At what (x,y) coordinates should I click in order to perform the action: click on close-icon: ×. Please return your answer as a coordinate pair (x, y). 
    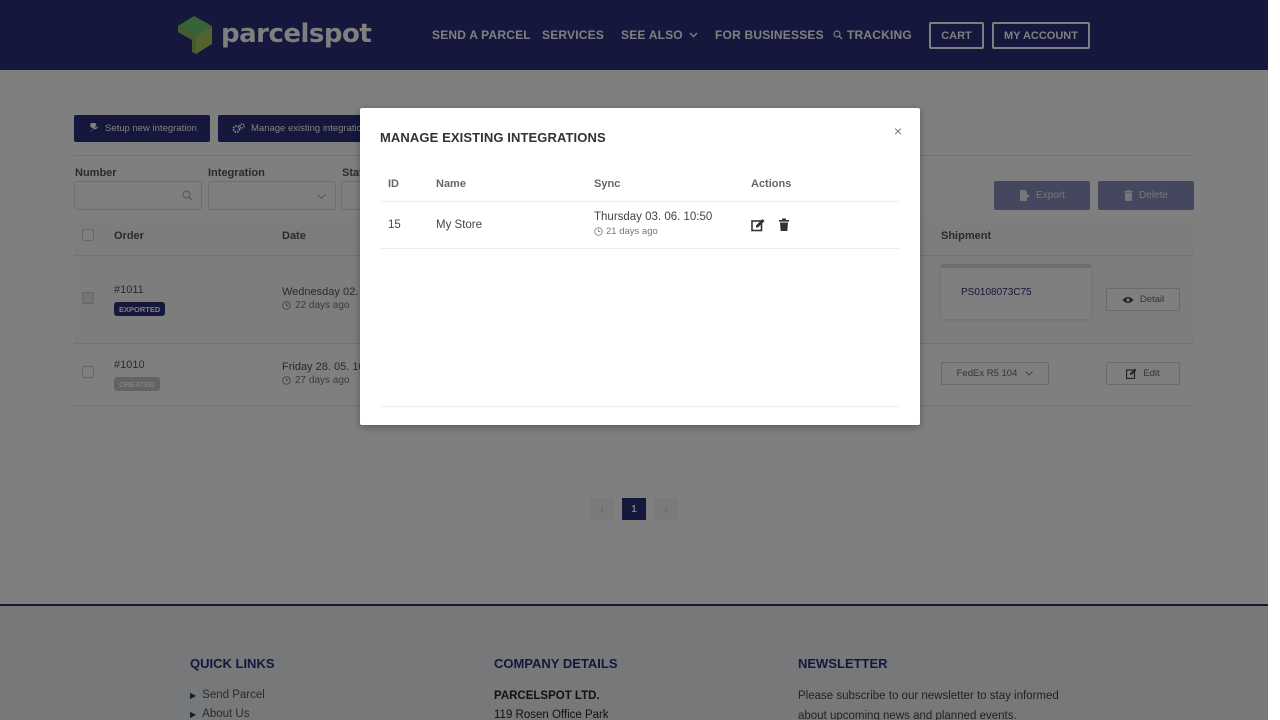
    Looking at the image, I should click on (898, 131).